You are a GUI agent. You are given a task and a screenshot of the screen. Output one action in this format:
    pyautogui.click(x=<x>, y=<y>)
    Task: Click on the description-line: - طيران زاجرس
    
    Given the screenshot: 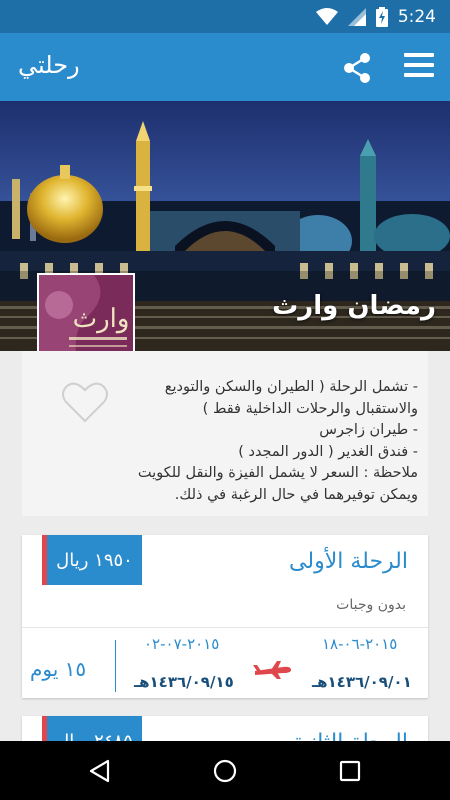 What is the action you would take?
    pyautogui.click(x=368, y=430)
    